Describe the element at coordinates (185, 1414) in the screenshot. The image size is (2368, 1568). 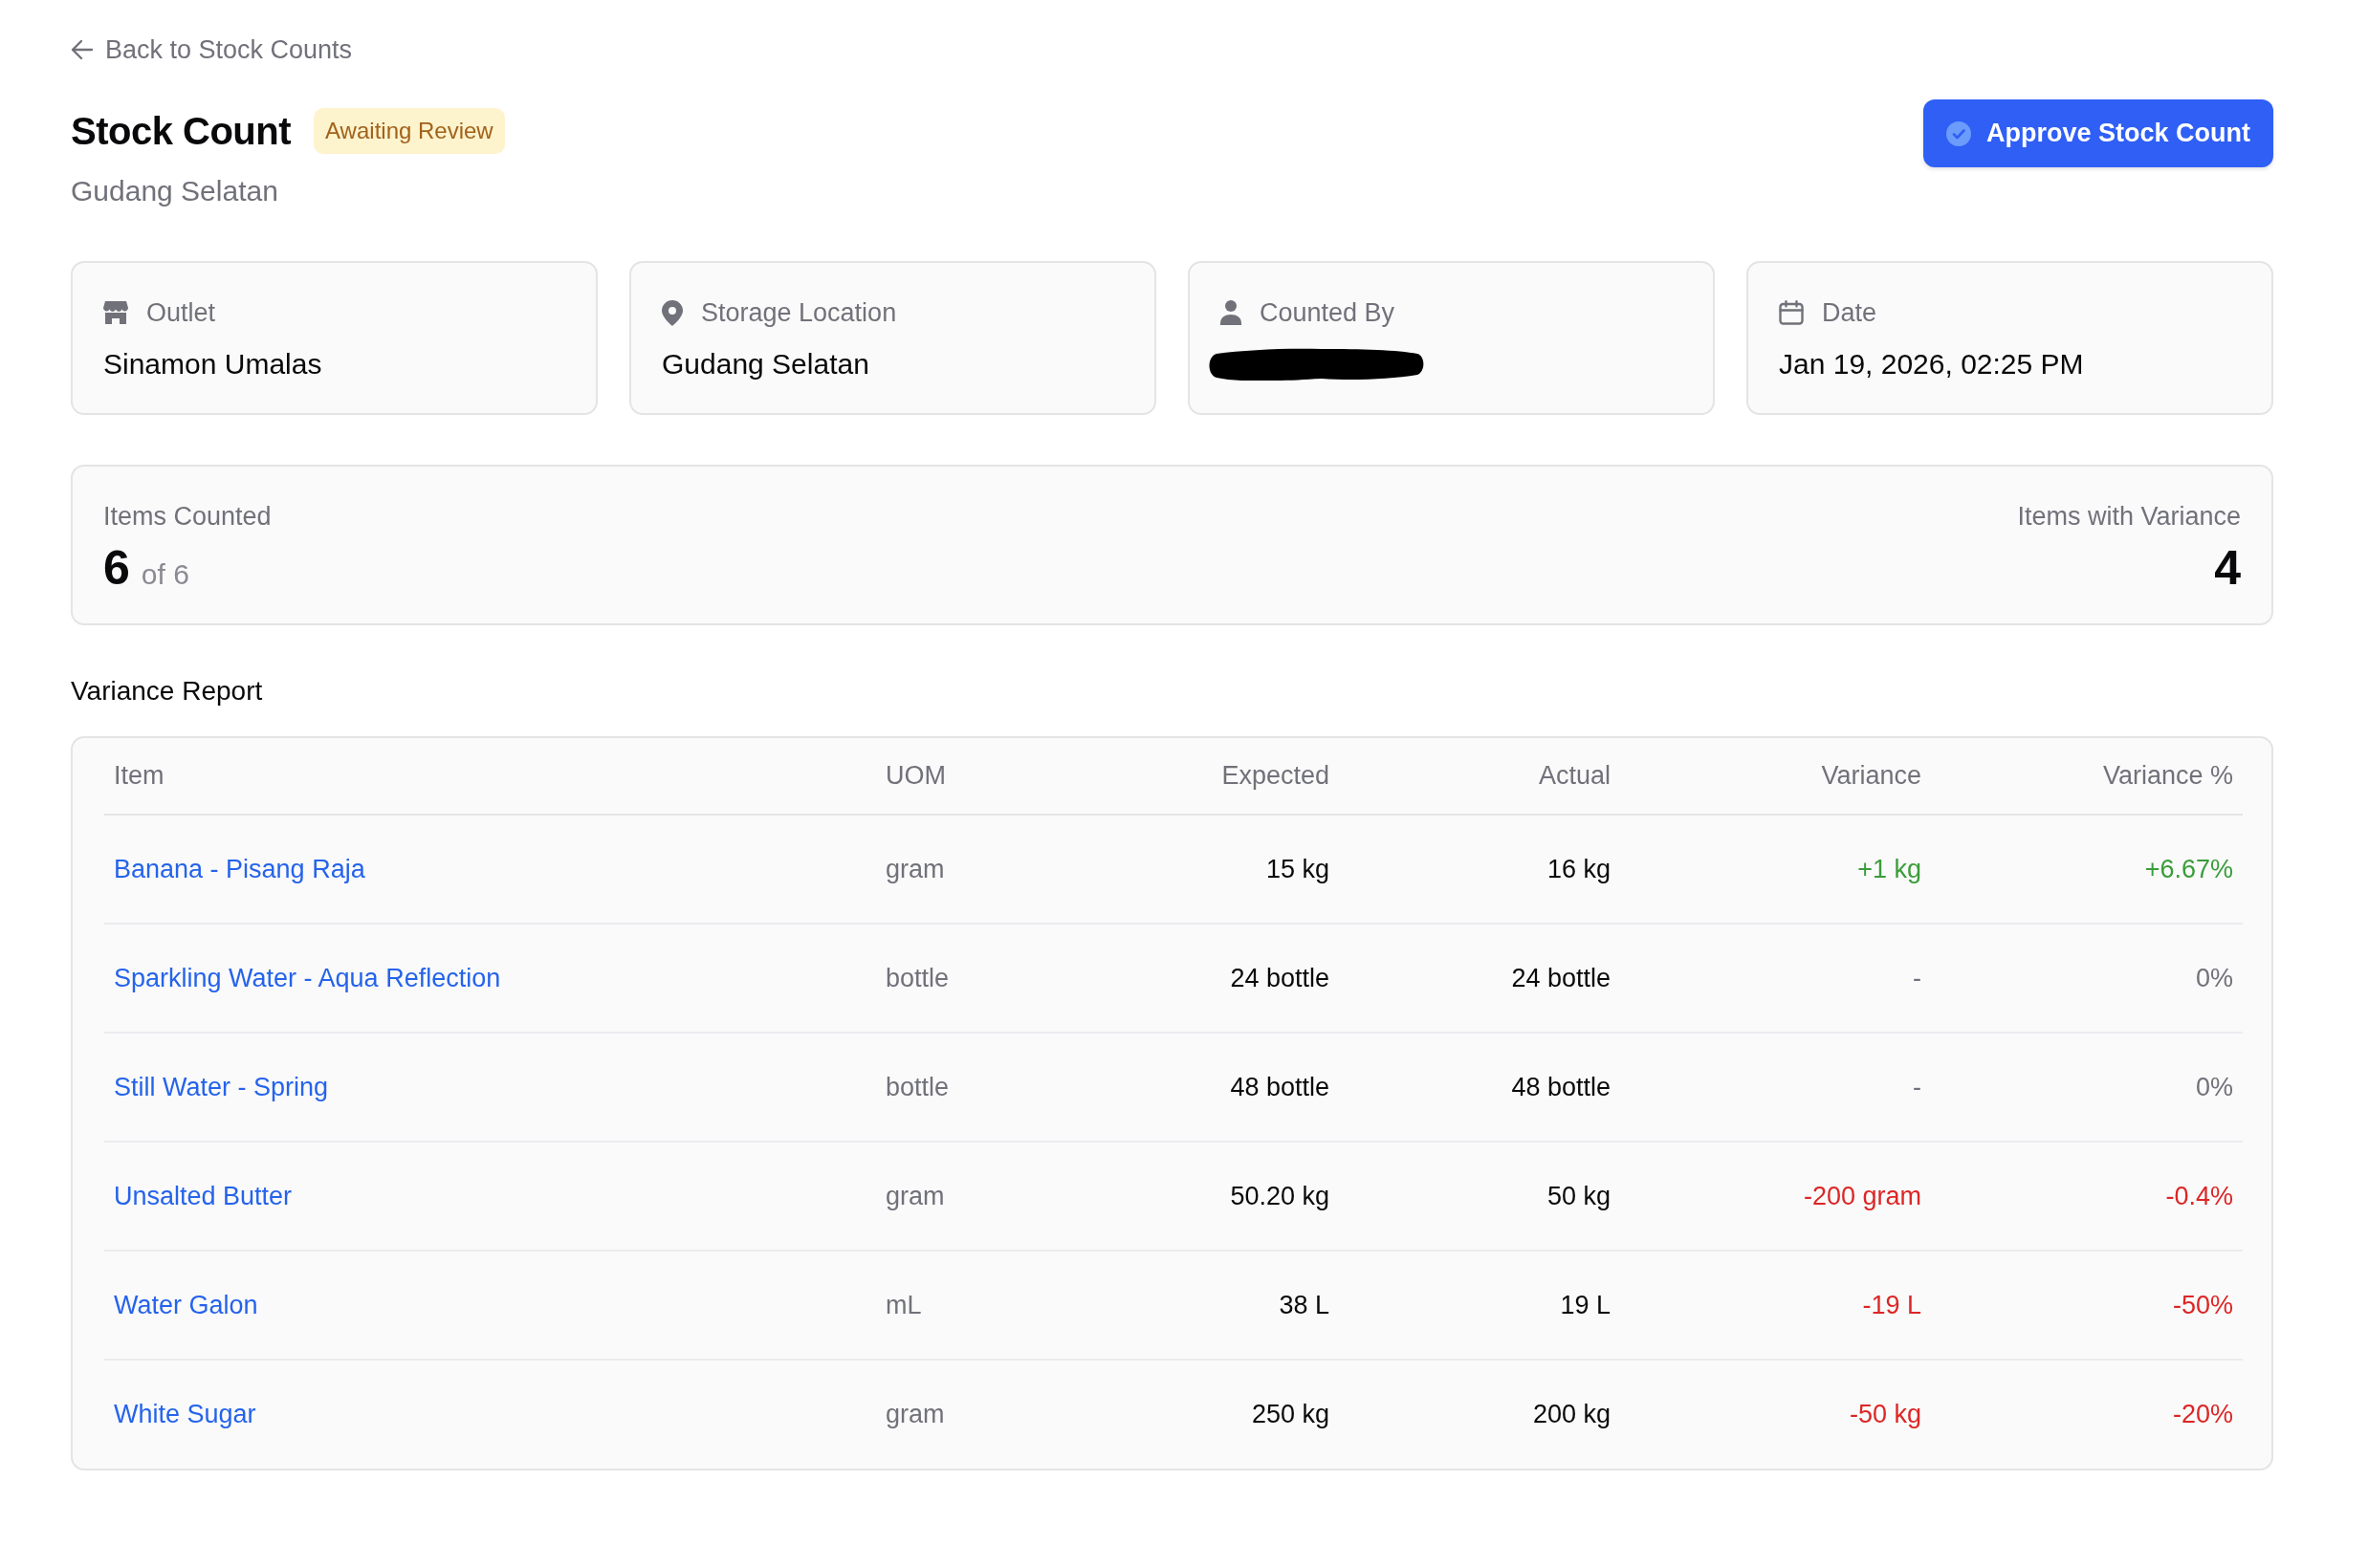
I see `item-link: White Sugar` at that location.